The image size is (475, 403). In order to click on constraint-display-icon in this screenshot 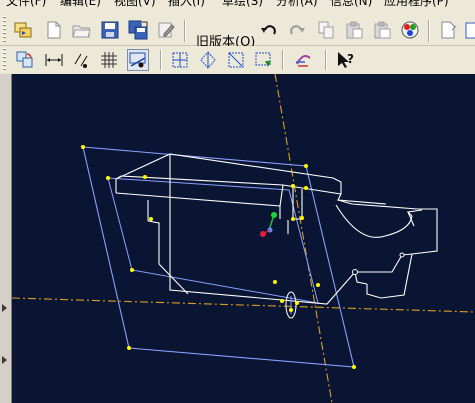, I will do `click(81, 60)`.